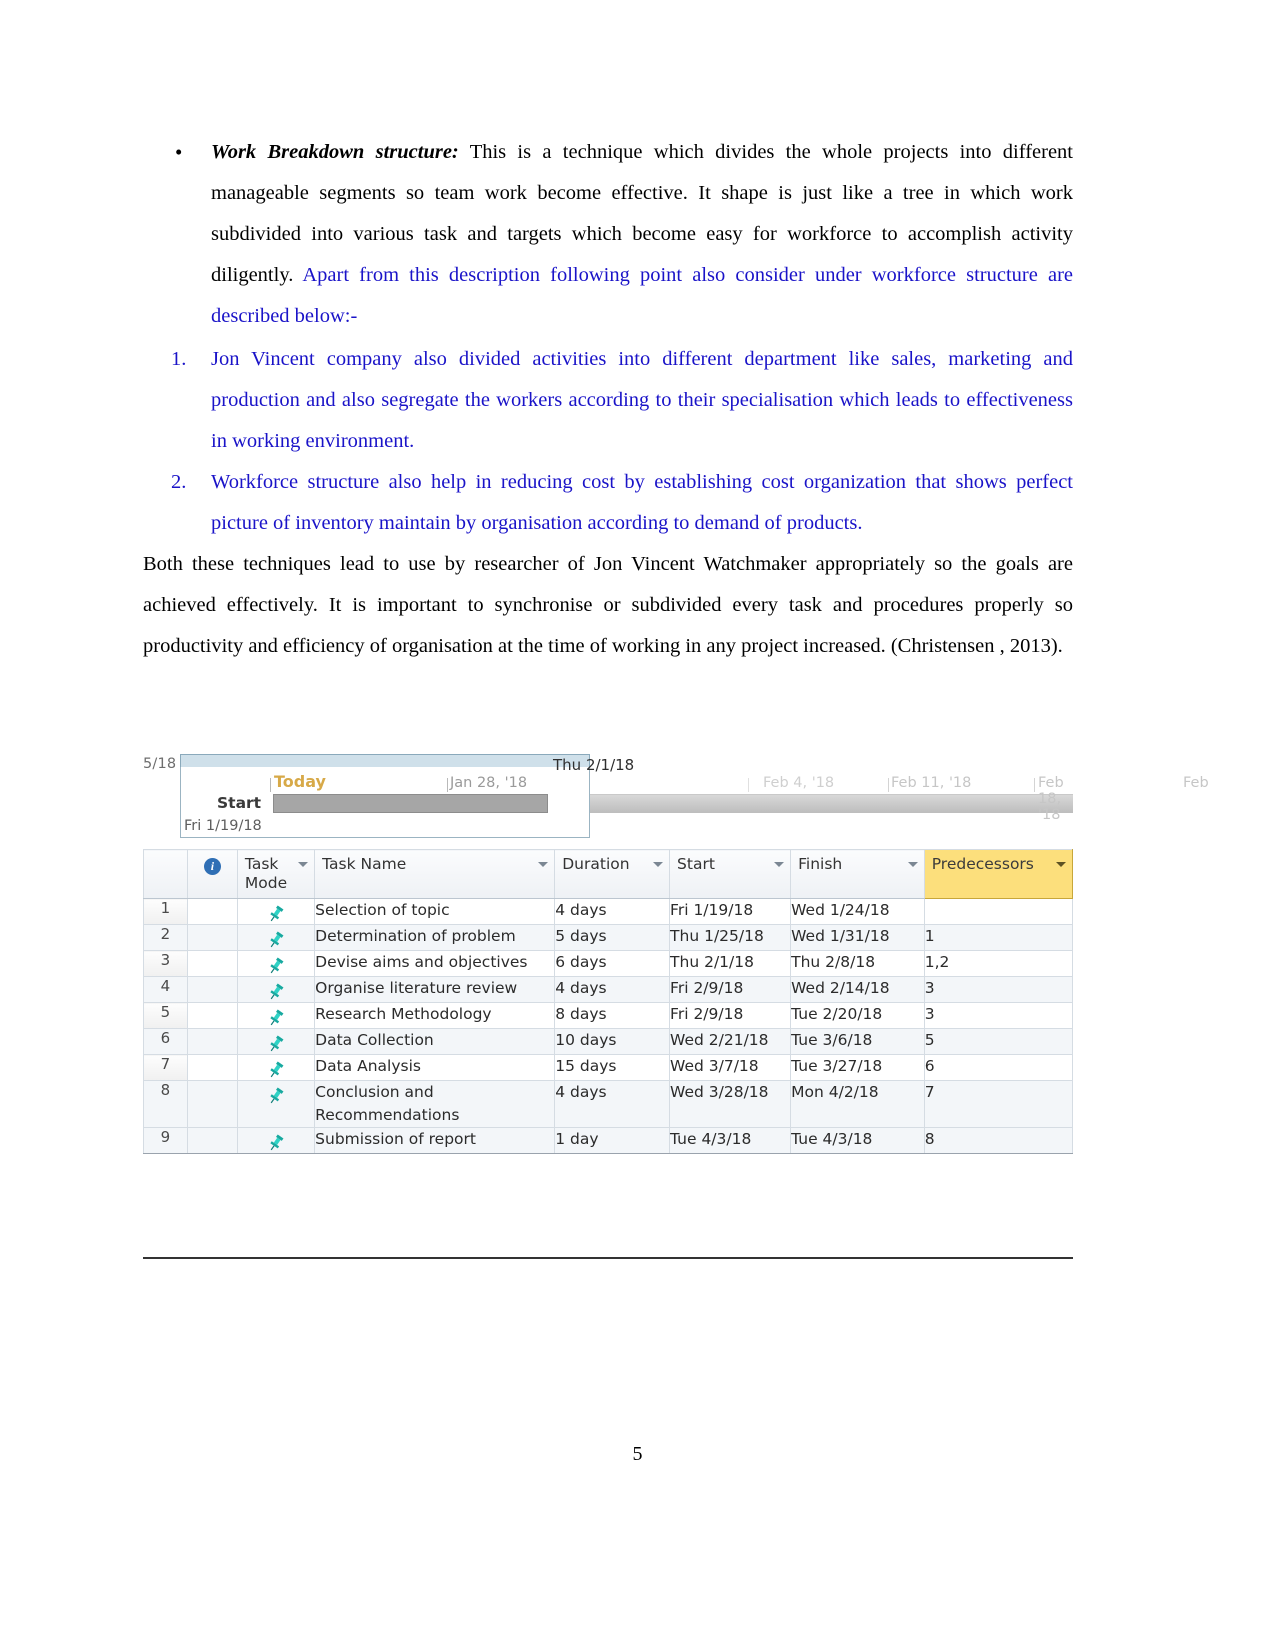  What do you see at coordinates (857, 937) in the screenshot?
I see `row-finish-cell: Wed 1/31/18` at bounding box center [857, 937].